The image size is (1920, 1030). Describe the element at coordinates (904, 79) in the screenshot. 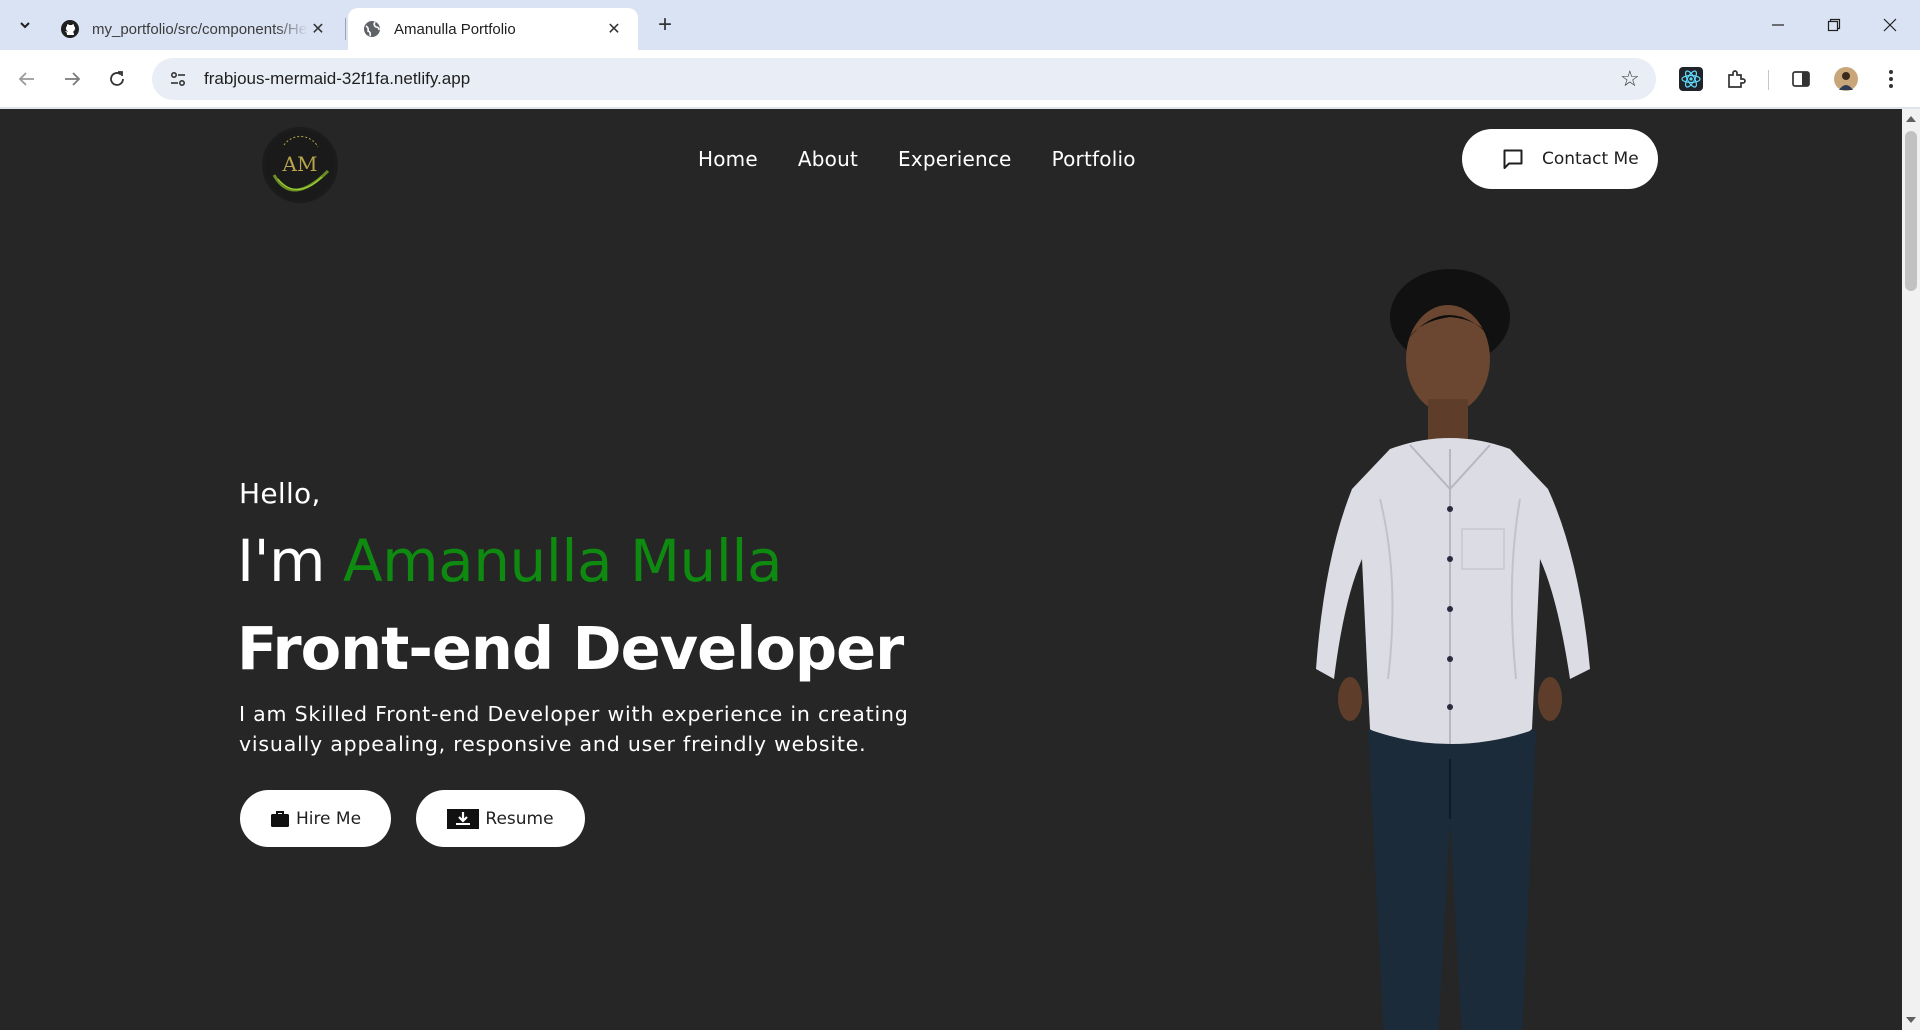

I see `address-bar: frabjous-mermaid-32f1fa.netlify.app ☆` at that location.